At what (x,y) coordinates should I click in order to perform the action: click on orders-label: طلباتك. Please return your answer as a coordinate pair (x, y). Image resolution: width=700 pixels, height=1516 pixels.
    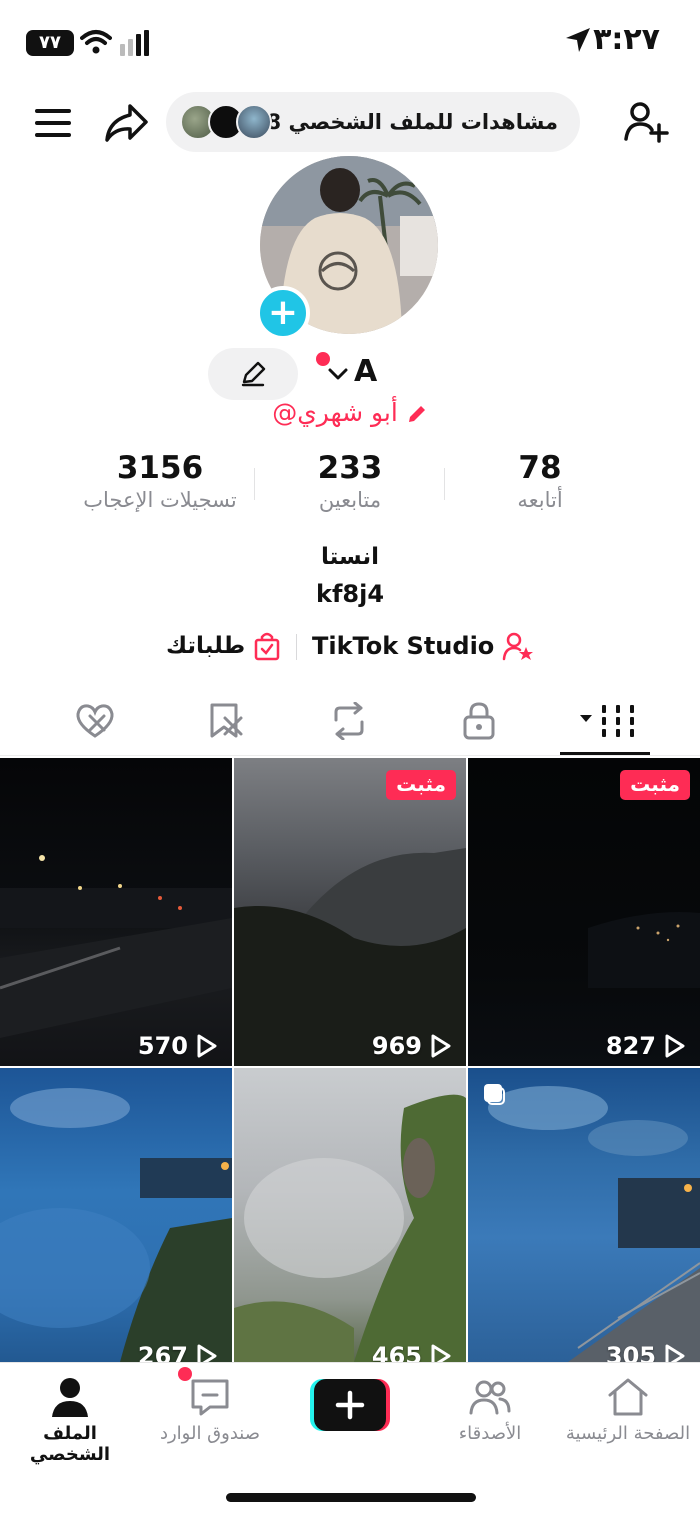
    Looking at the image, I should click on (206, 646).